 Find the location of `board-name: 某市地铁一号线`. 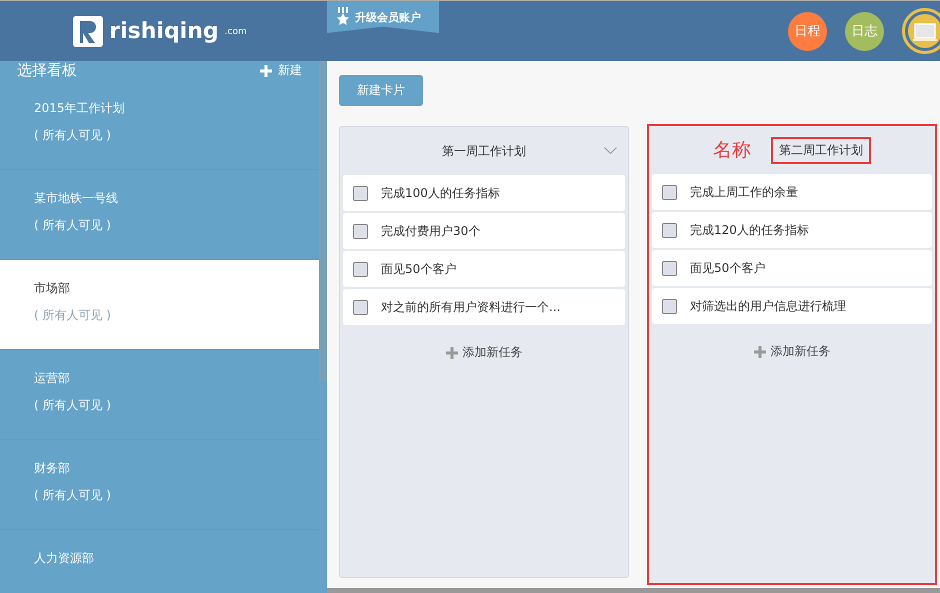

board-name: 某市地铁一号线 is located at coordinates (76, 198).